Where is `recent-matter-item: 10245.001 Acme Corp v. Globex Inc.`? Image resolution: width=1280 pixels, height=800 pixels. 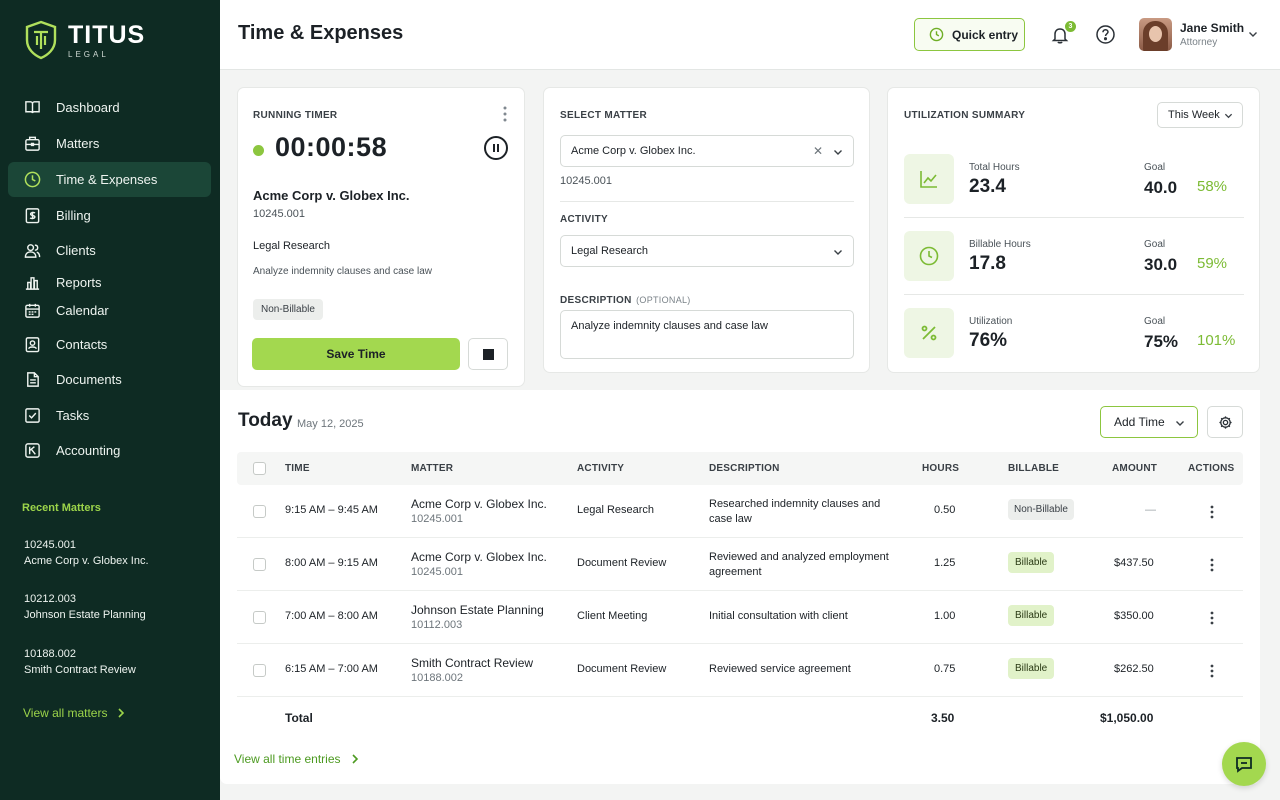 recent-matter-item: 10245.001 Acme Corp v. Globex Inc. is located at coordinates (86, 553).